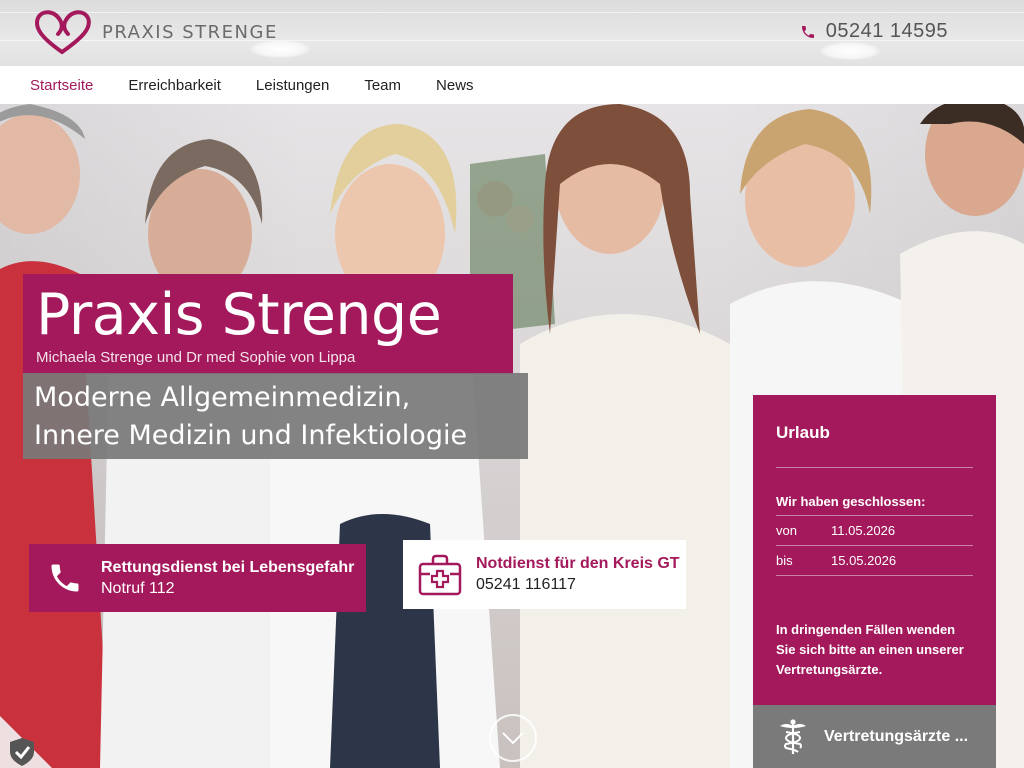 The image size is (1024, 768). I want to click on nav-item-leistungen: Leistungen, so click(292, 85).